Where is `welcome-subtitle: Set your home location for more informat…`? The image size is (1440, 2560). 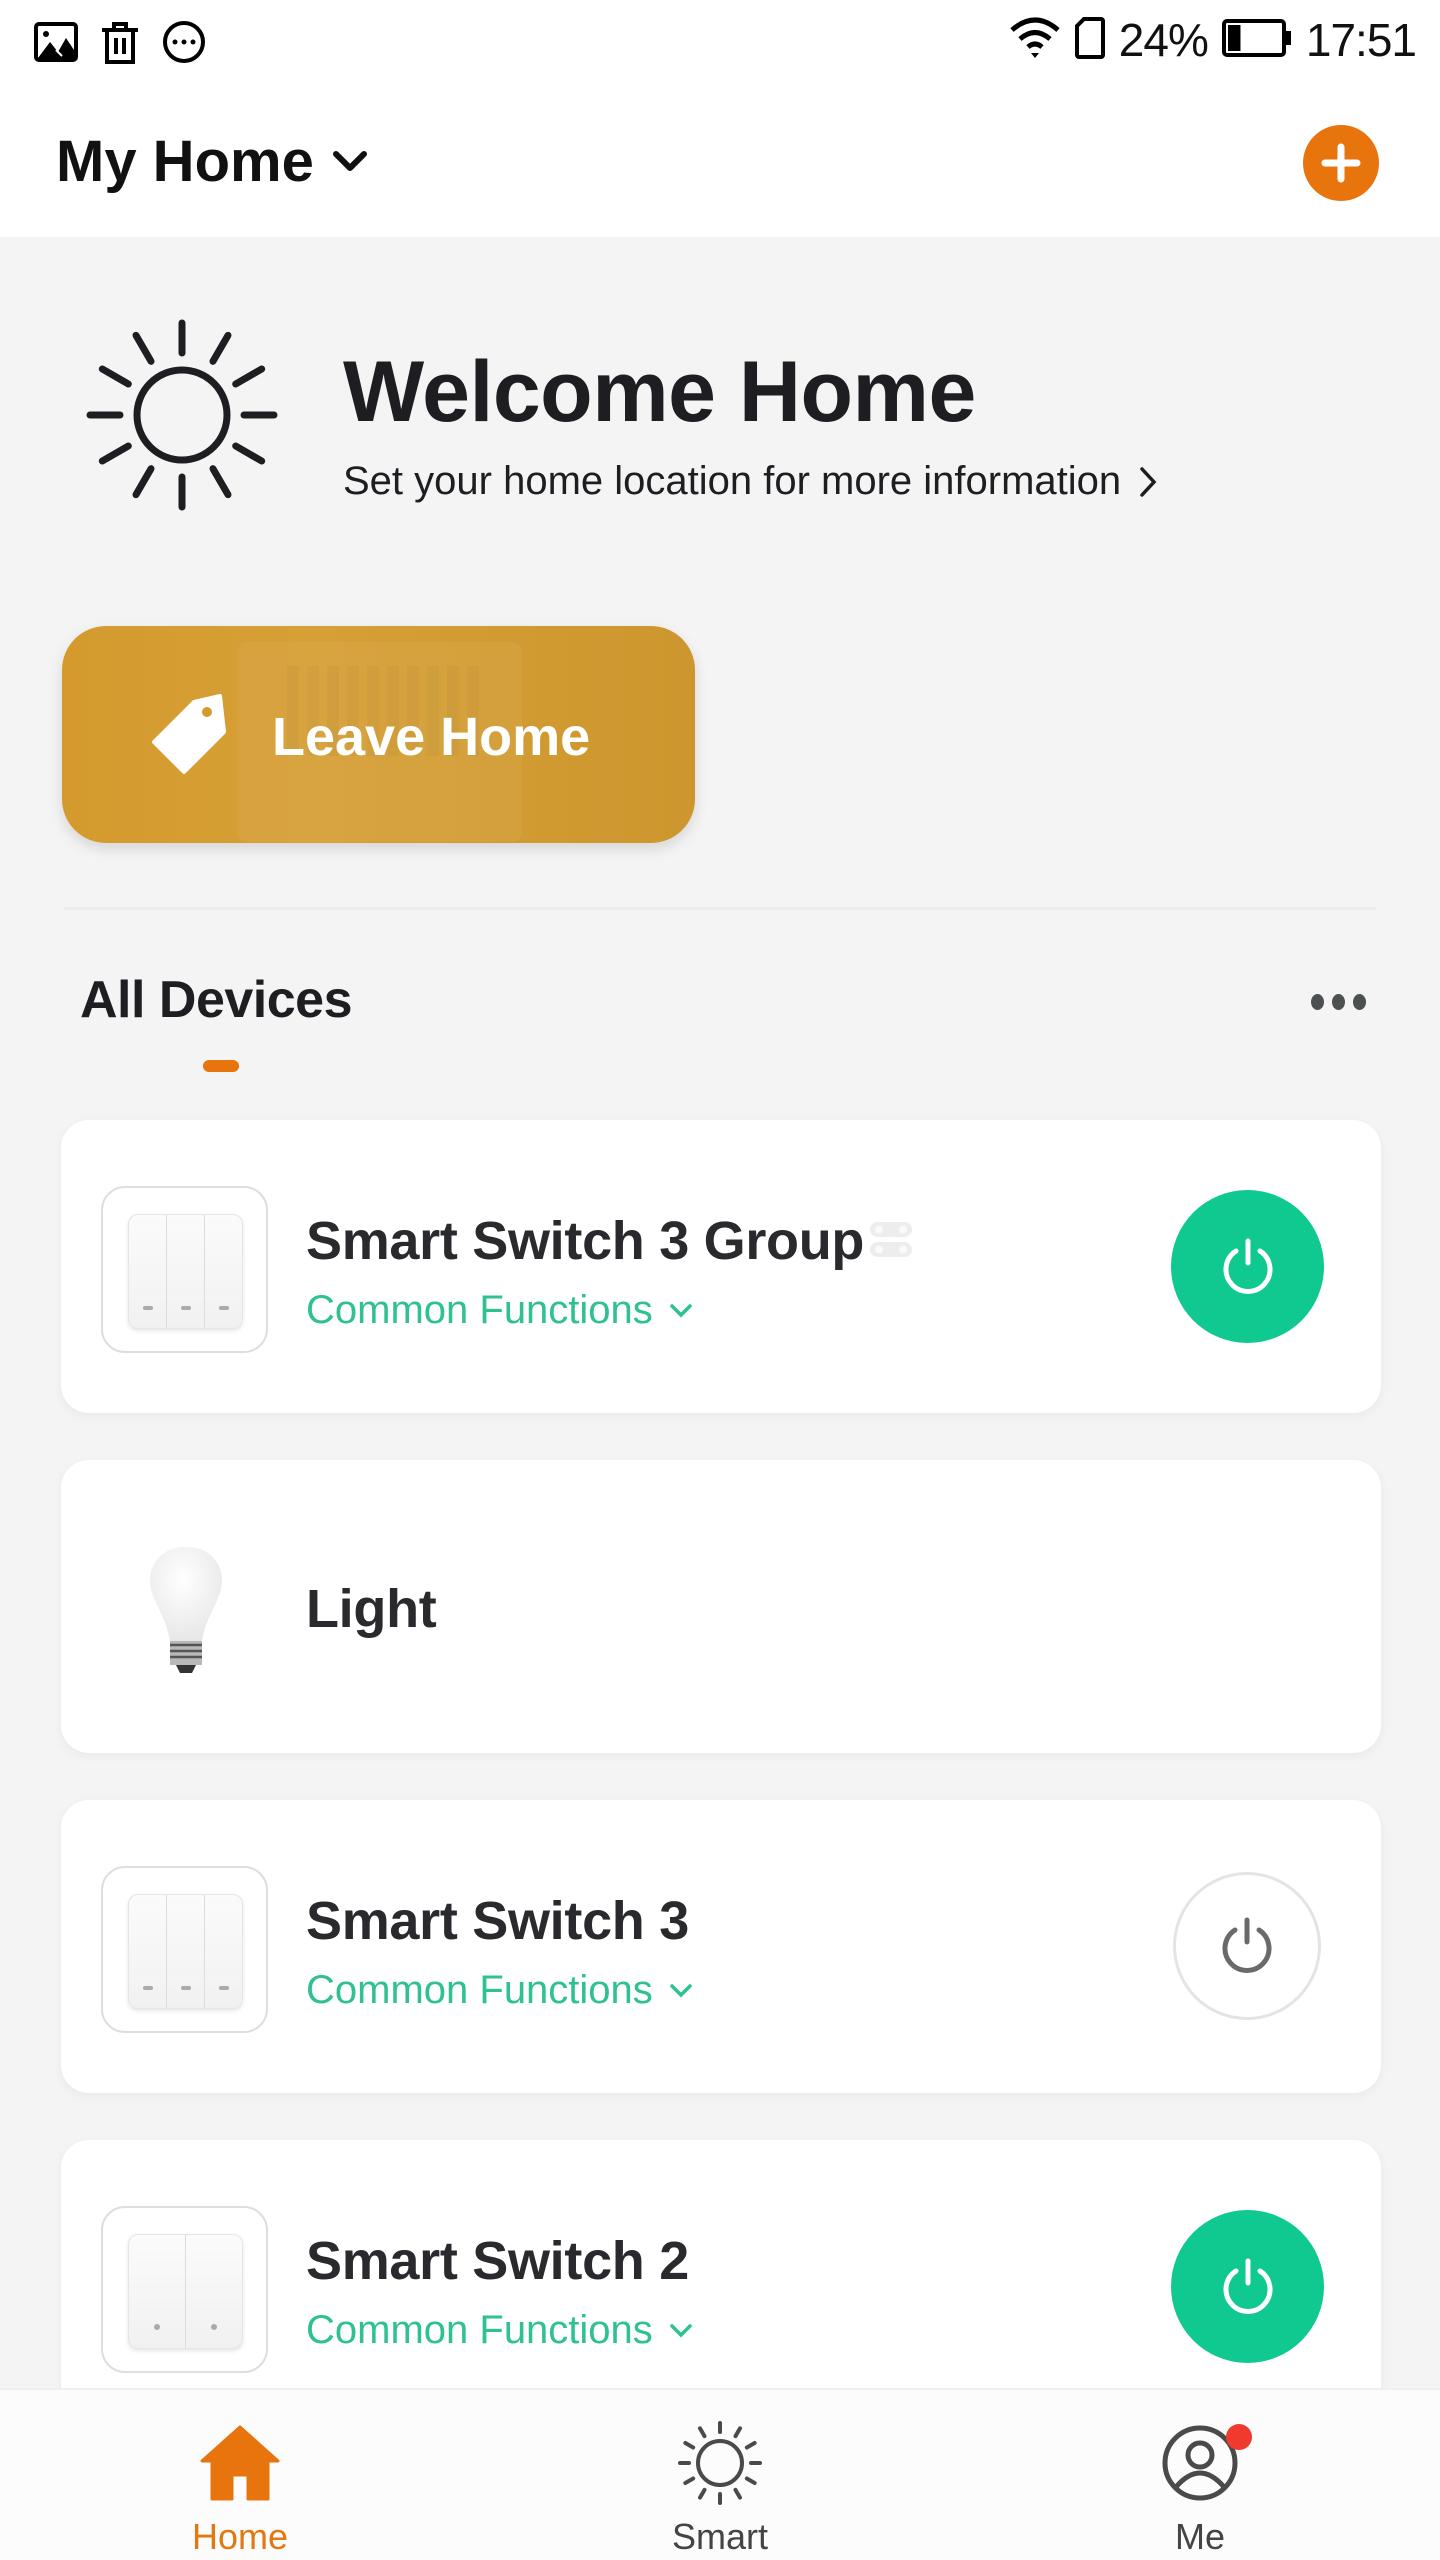 welcome-subtitle: Set your home location for more informat… is located at coordinates (732, 481).